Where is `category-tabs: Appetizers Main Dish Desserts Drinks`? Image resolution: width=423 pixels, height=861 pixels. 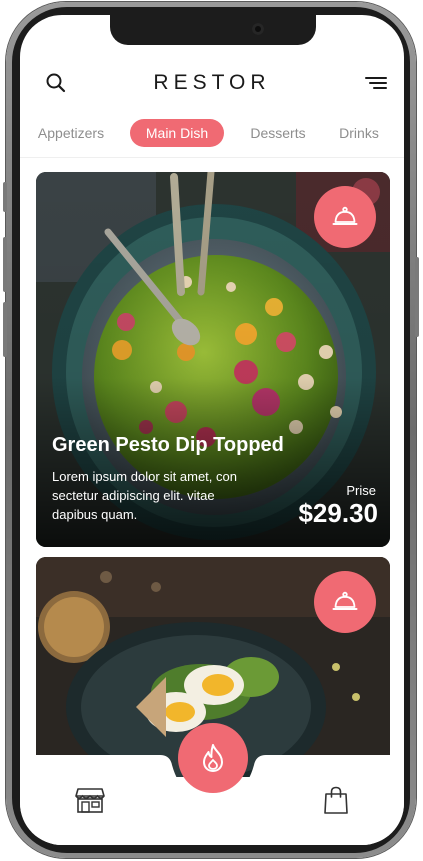
category-tabs: Appetizers Main Dish Desserts Drinks is located at coordinates (212, 134).